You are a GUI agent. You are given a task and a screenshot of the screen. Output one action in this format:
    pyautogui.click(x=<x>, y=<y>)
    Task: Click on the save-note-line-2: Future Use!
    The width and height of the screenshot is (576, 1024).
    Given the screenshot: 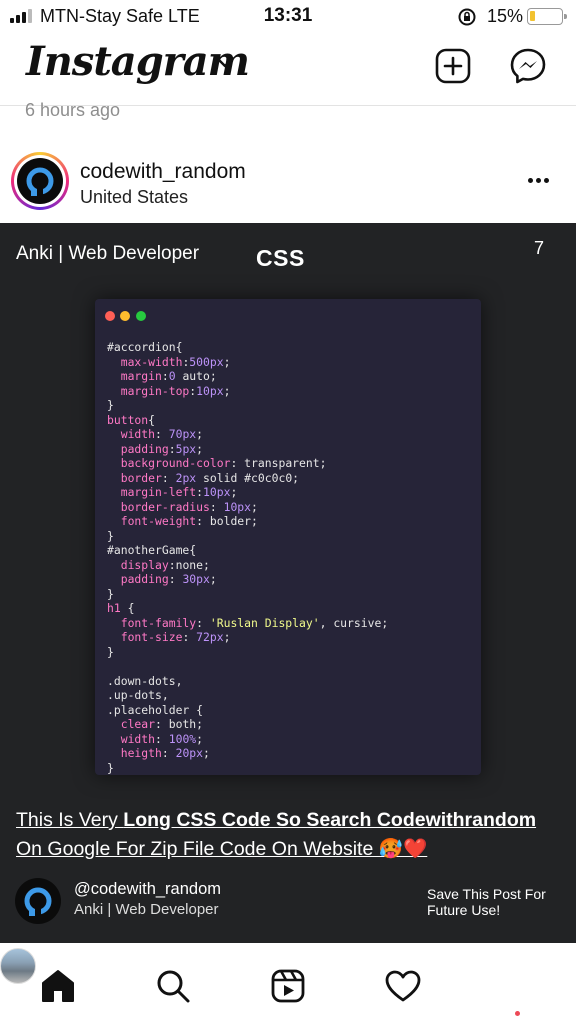 What is the action you would take?
    pyautogui.click(x=464, y=910)
    